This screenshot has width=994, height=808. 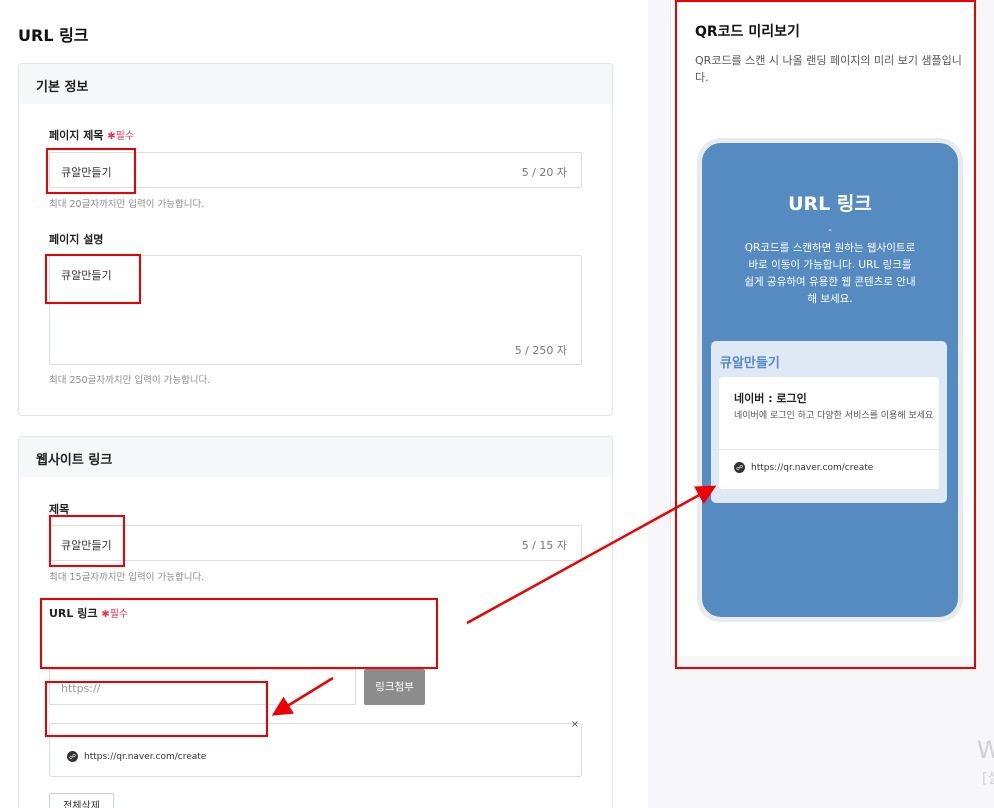 What do you see at coordinates (127, 204) in the screenshot?
I see `page-title-hint: 최대 20글자까지만 입력이 가능합니다.` at bounding box center [127, 204].